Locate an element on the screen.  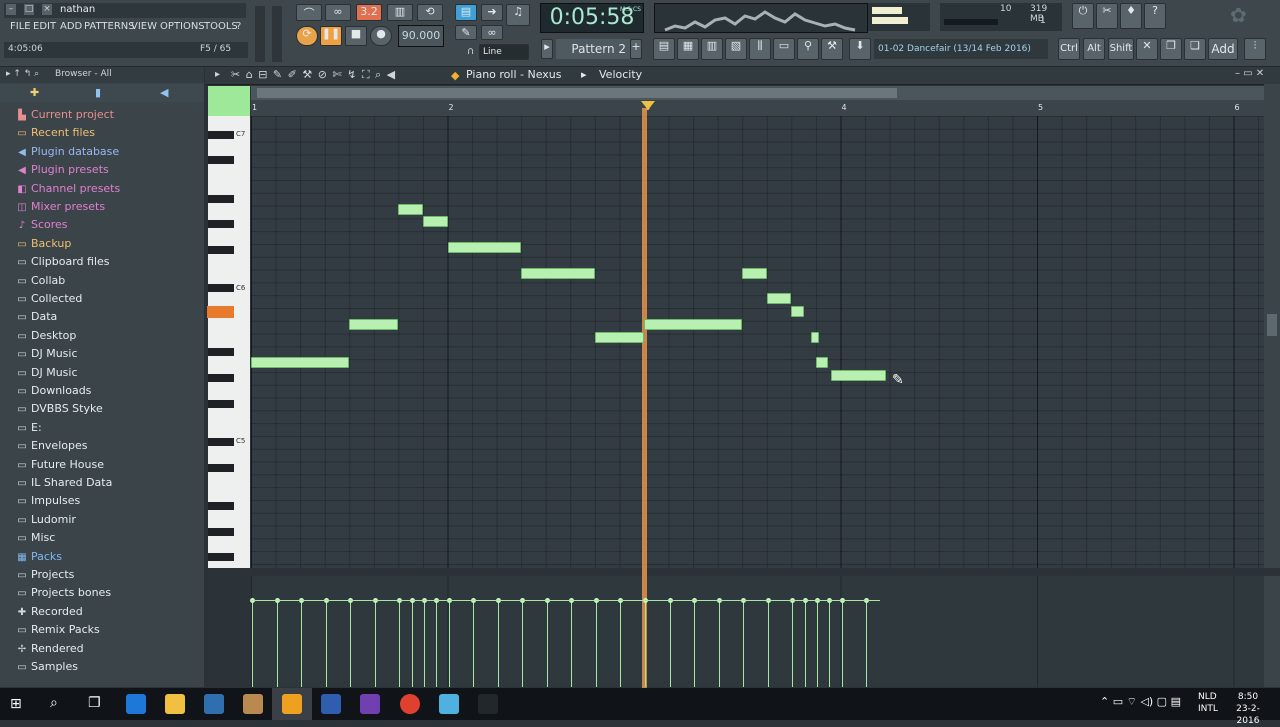
vertical-scrollbar is located at coordinates (1272, 326).